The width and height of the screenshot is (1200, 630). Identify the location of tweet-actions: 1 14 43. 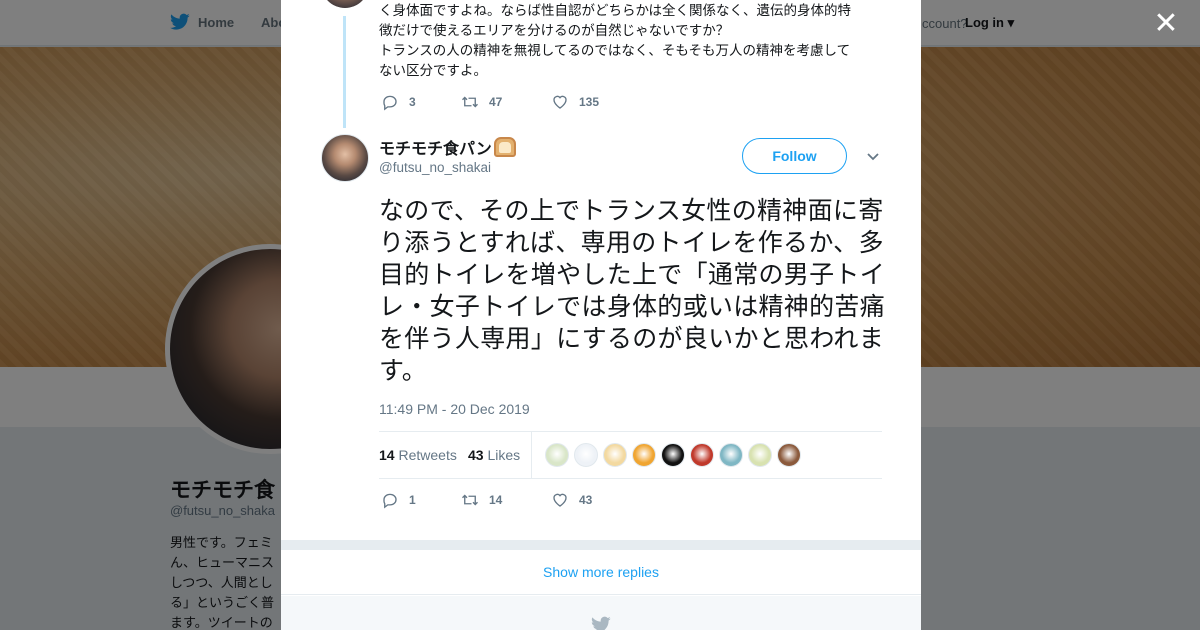
(506, 500).